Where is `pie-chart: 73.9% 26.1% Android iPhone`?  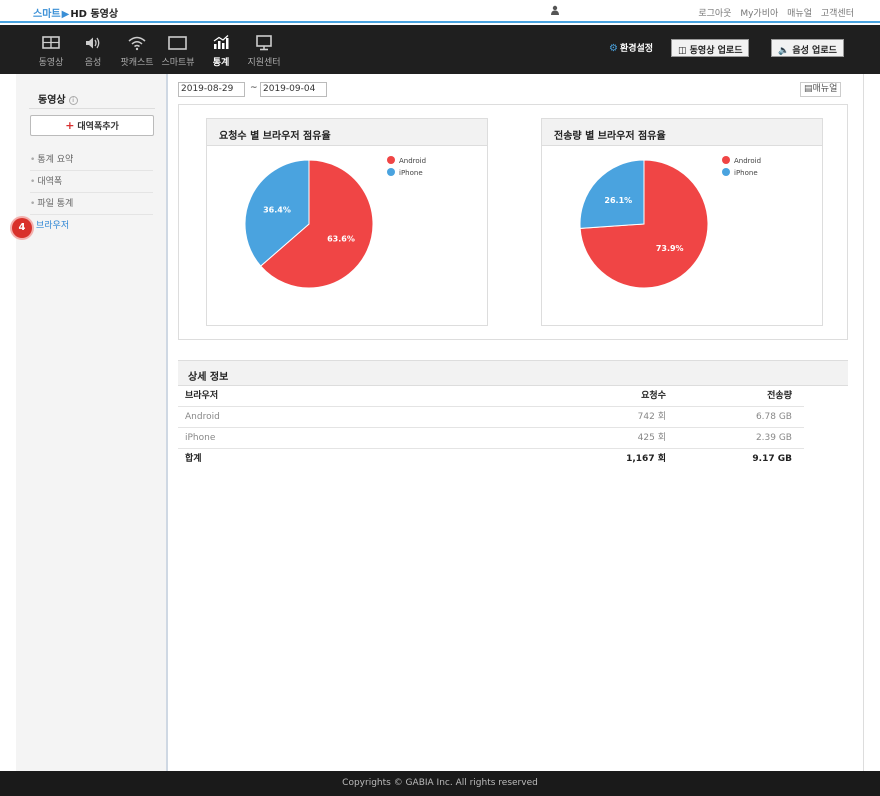 pie-chart: 73.9% 26.1% Android iPhone is located at coordinates (670, 222).